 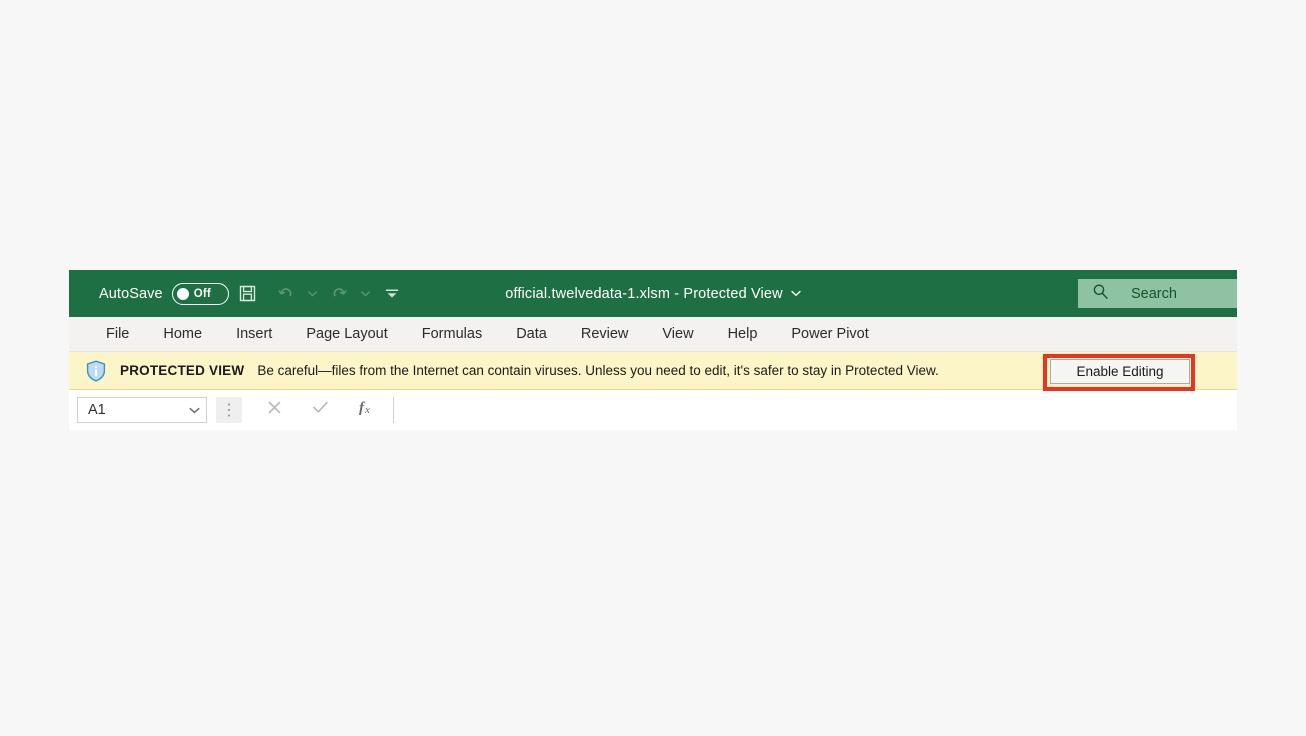 I want to click on customize-quick-access-toolbar-icon, so click(x=392, y=294).